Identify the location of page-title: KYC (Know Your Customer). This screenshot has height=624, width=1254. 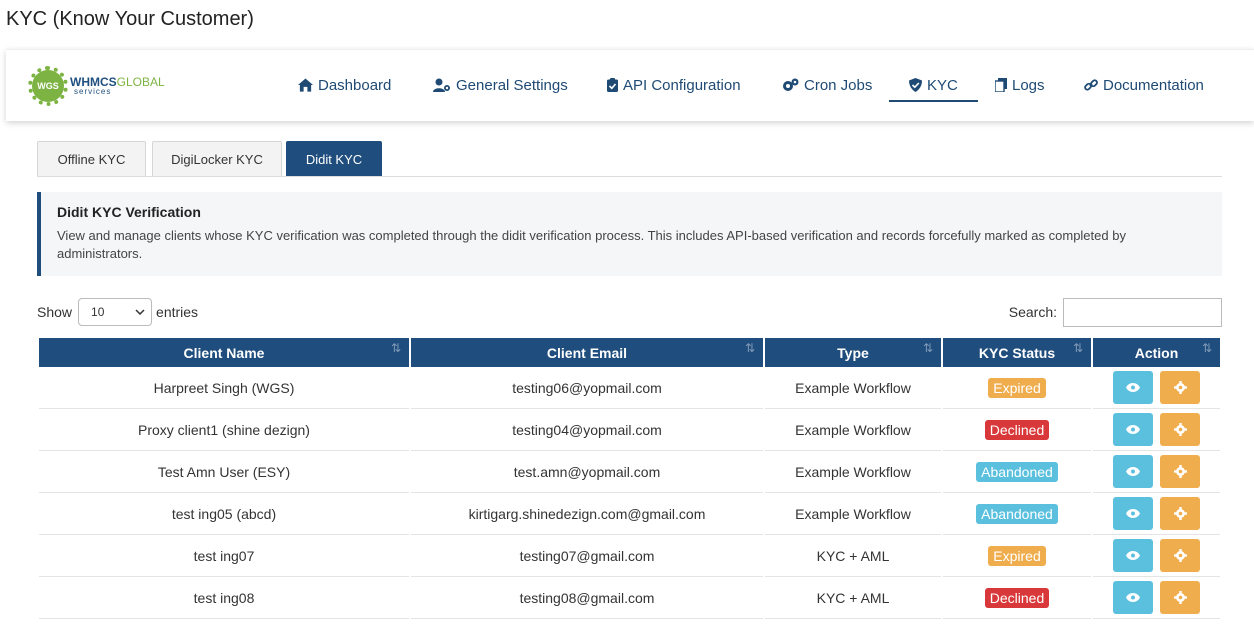
(130, 19).